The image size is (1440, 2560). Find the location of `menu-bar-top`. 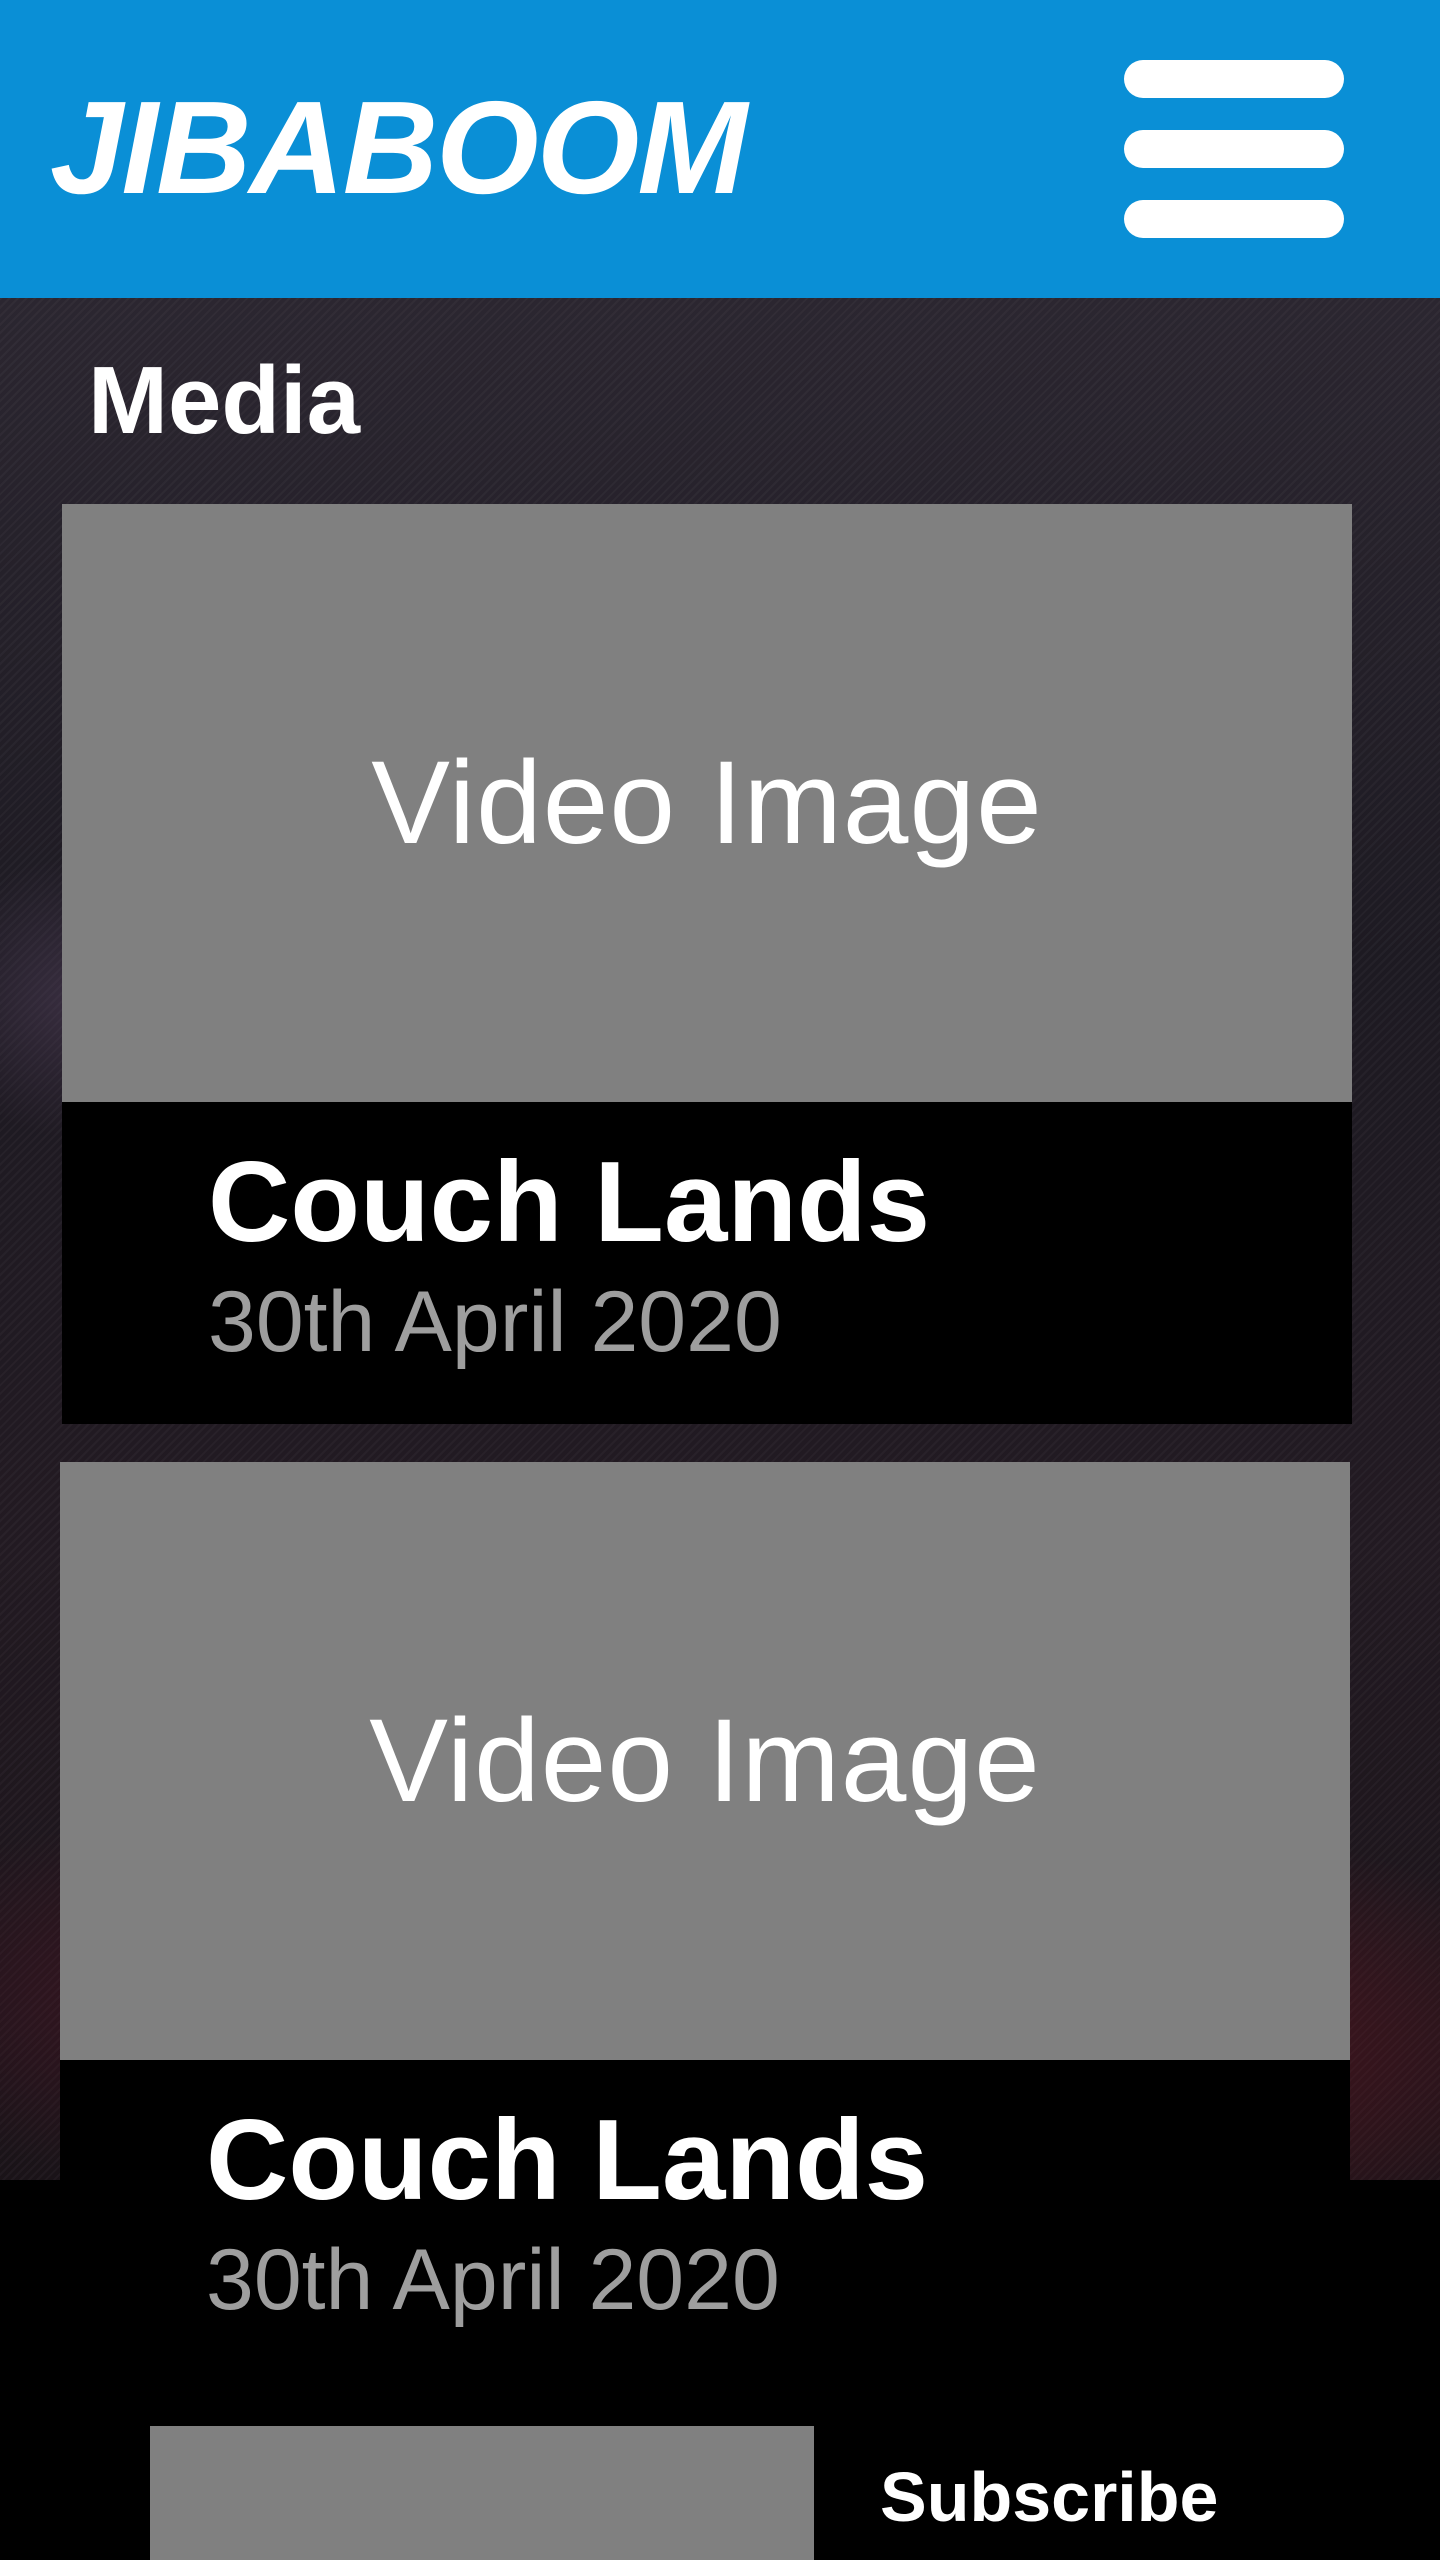

menu-bar-top is located at coordinates (1234, 79).